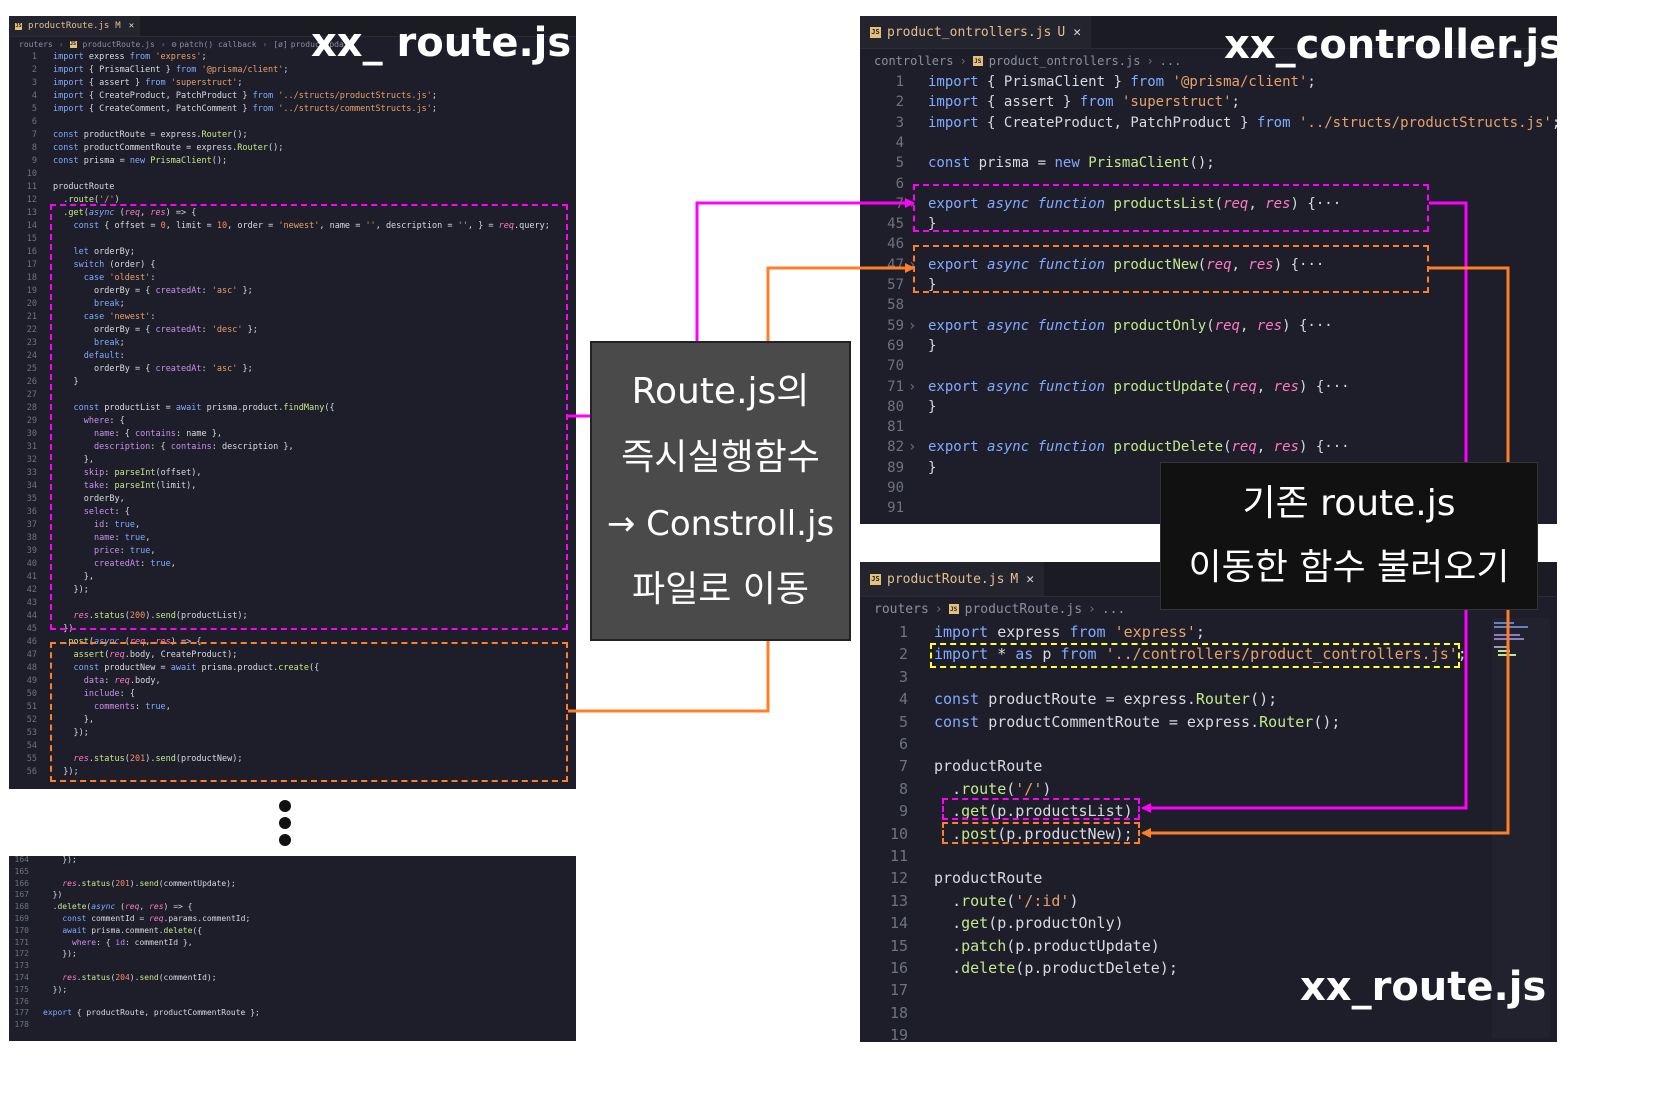 Image resolution: width=1658 pixels, height=1110 pixels. What do you see at coordinates (1349, 503) in the screenshot?
I see `callout-line: 기존 route.js` at bounding box center [1349, 503].